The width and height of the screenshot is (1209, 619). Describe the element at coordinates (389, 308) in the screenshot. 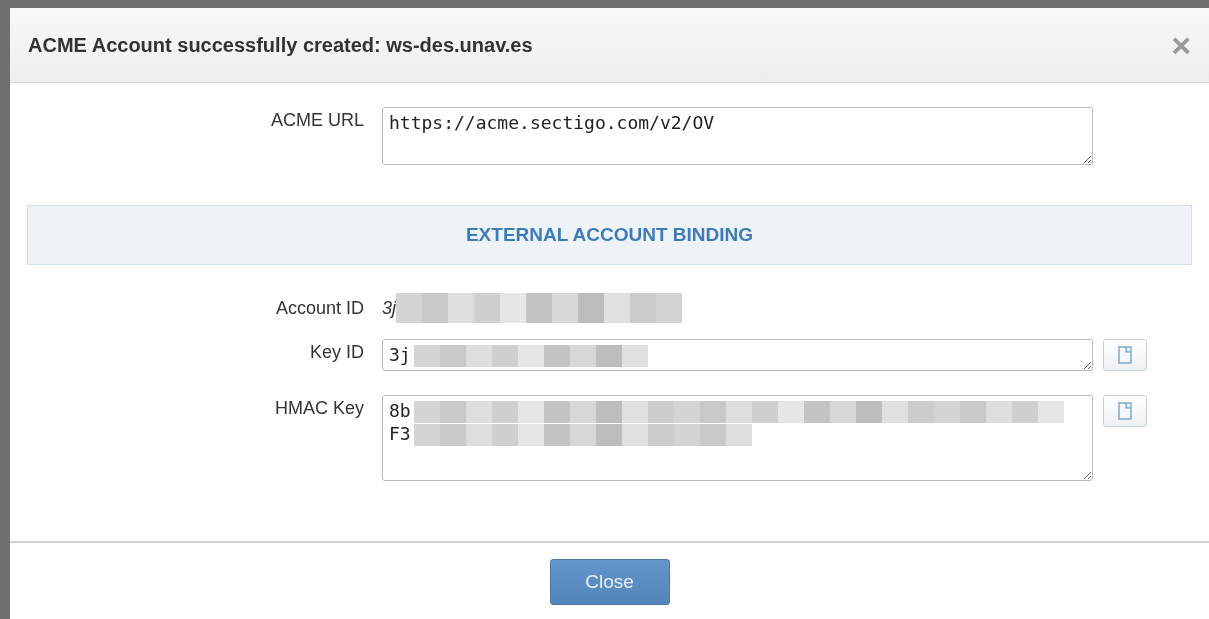

I see `field-value: 3j` at that location.